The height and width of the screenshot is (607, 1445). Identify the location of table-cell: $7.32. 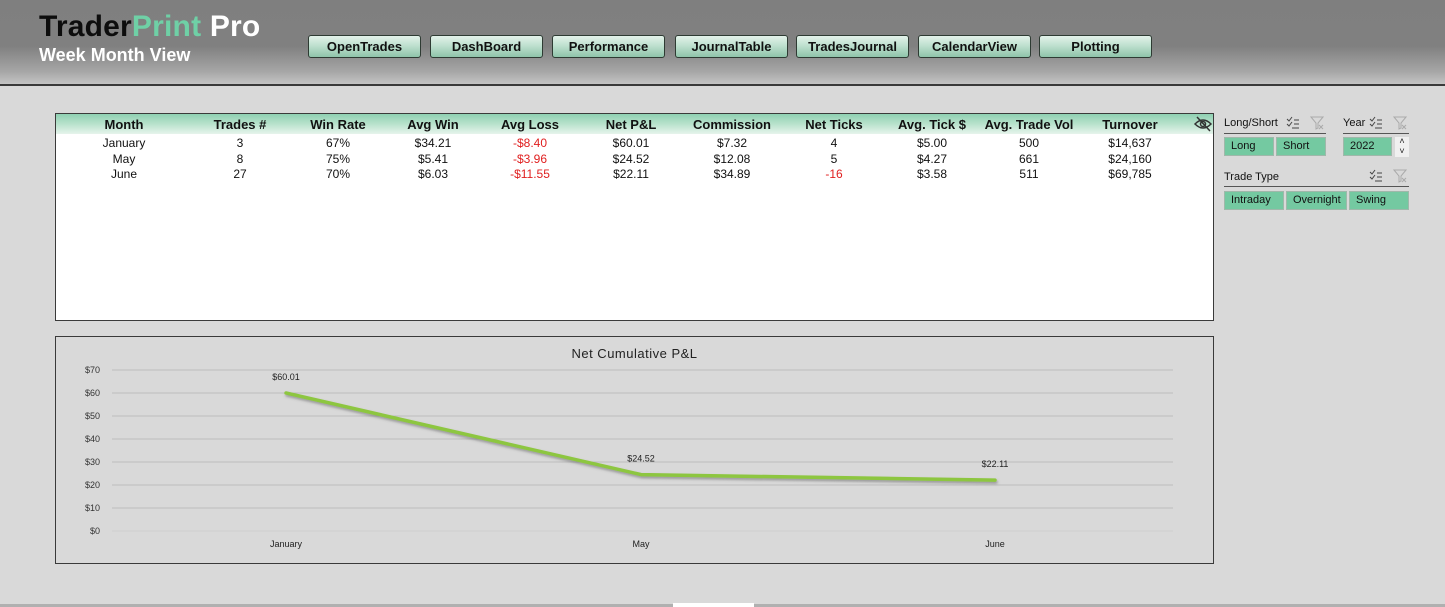
(732, 143).